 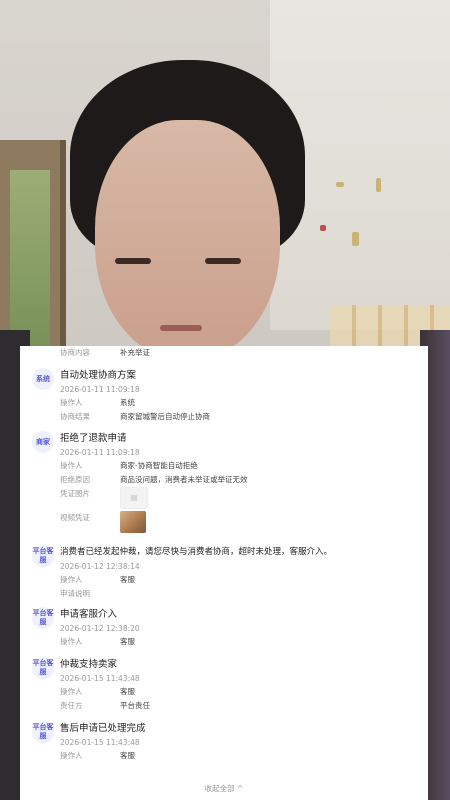 I want to click on history-entry: 平台客服 申请客服介入 2026-01-12 12:38:20 操作人 客服, so click(x=224, y=628).